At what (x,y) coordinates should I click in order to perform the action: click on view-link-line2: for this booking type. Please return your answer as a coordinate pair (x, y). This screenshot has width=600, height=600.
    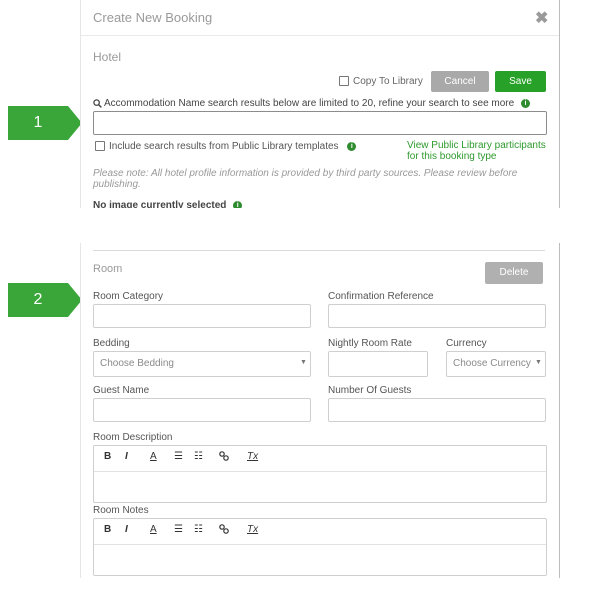
    Looking at the image, I should click on (476, 156).